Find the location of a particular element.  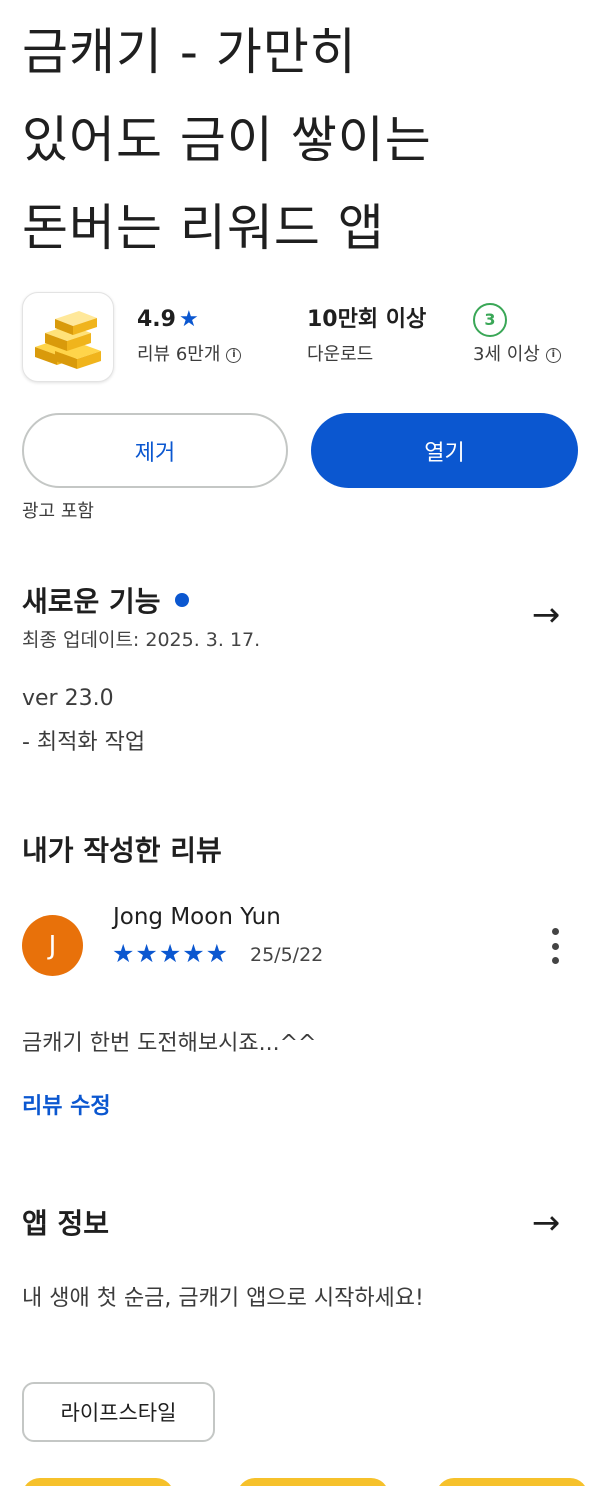

review-text: 금캐기 한번 도전해보시죠...^^ is located at coordinates (169, 1043).